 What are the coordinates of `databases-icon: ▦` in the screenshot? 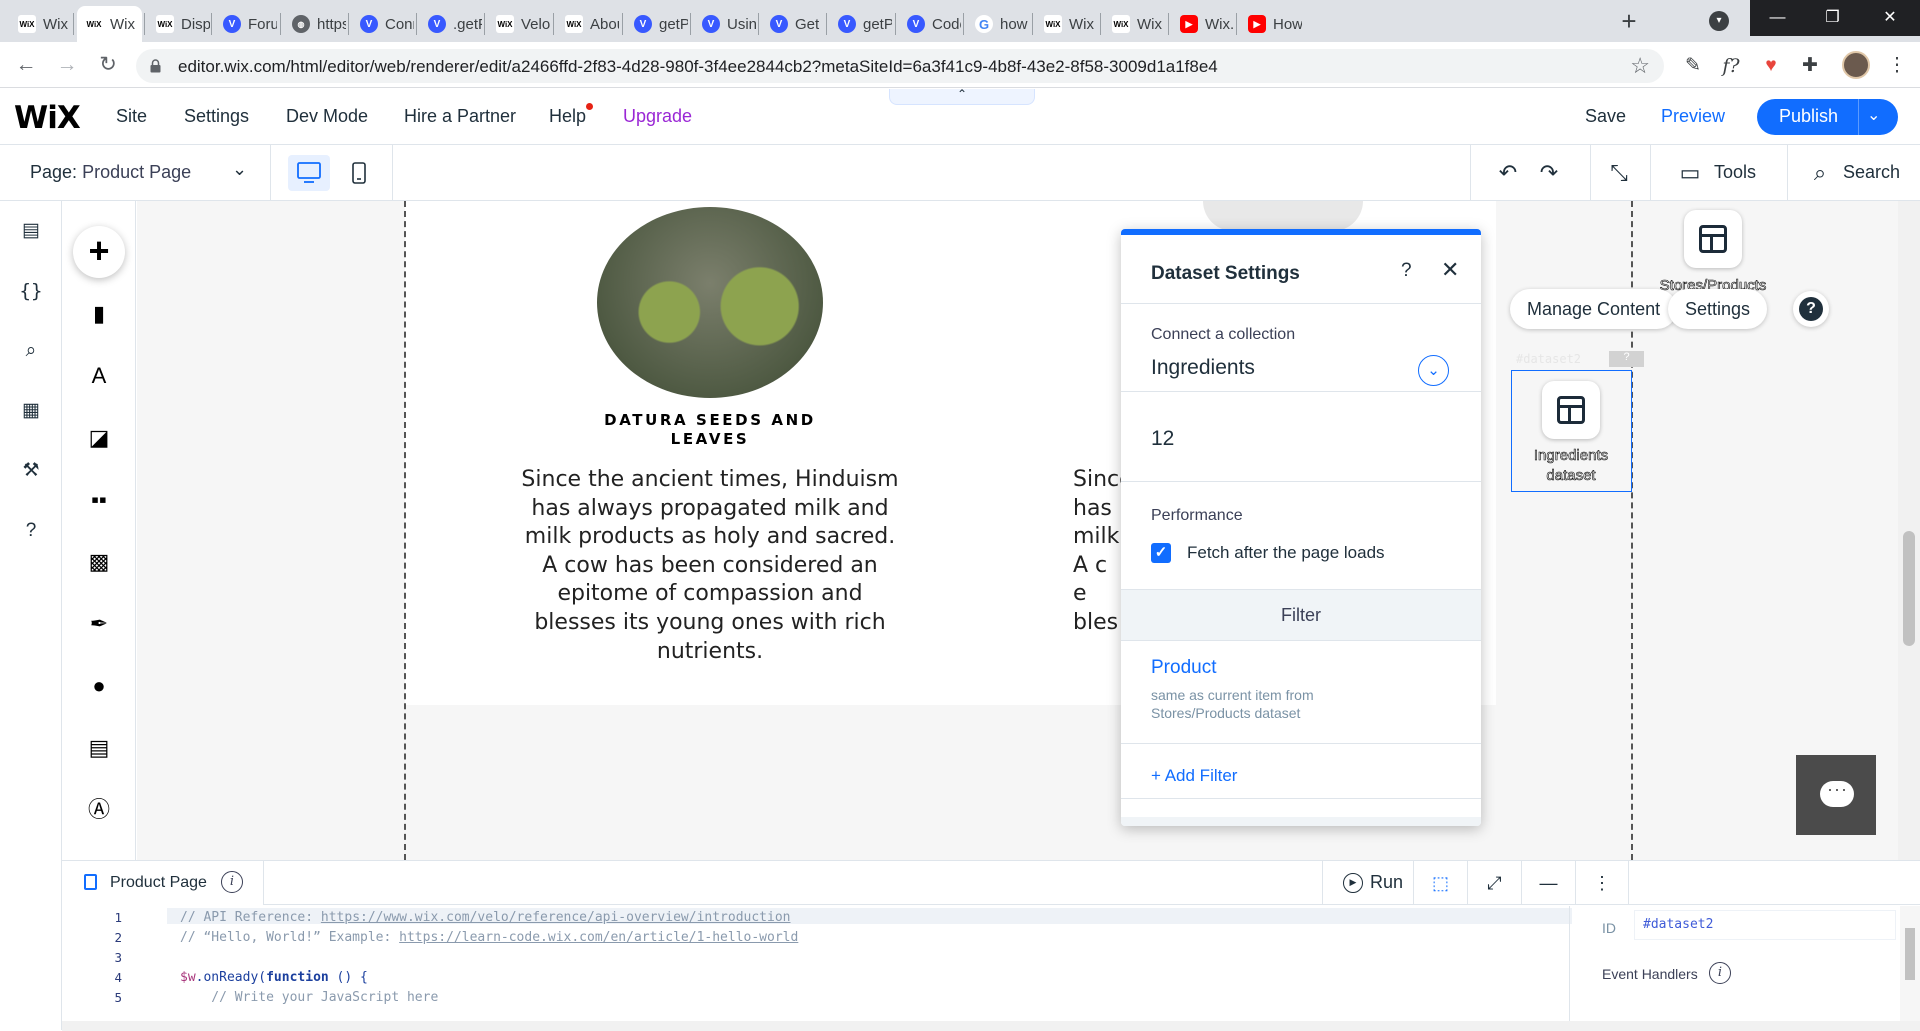 It's located at (31, 411).